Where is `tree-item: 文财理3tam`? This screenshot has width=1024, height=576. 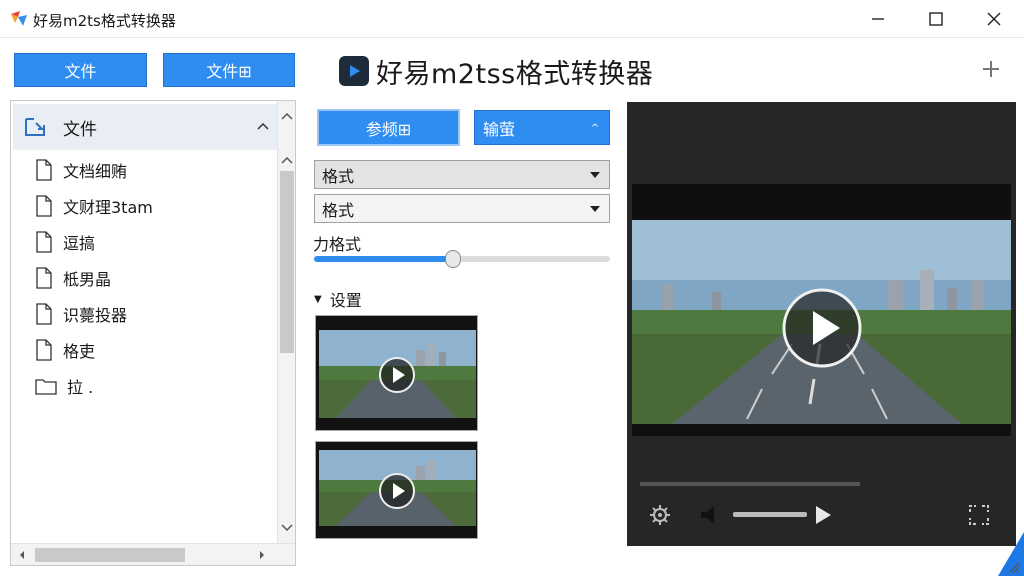
tree-item: 文财理3tam is located at coordinates (94, 206).